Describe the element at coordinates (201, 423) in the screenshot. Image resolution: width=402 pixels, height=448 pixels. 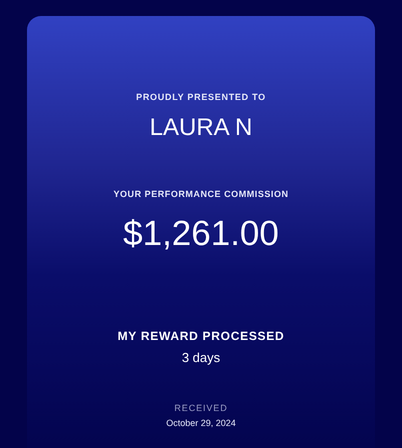
I see `received-date: October 29, 2024` at that location.